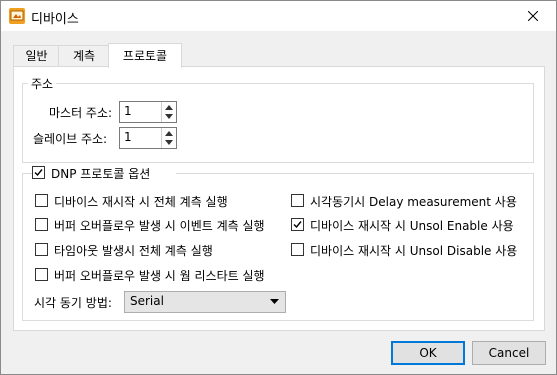 This screenshot has height=375, width=557. I want to click on dnp-options-checkbox: DNP 프로토콜 옵션, so click(104, 173).